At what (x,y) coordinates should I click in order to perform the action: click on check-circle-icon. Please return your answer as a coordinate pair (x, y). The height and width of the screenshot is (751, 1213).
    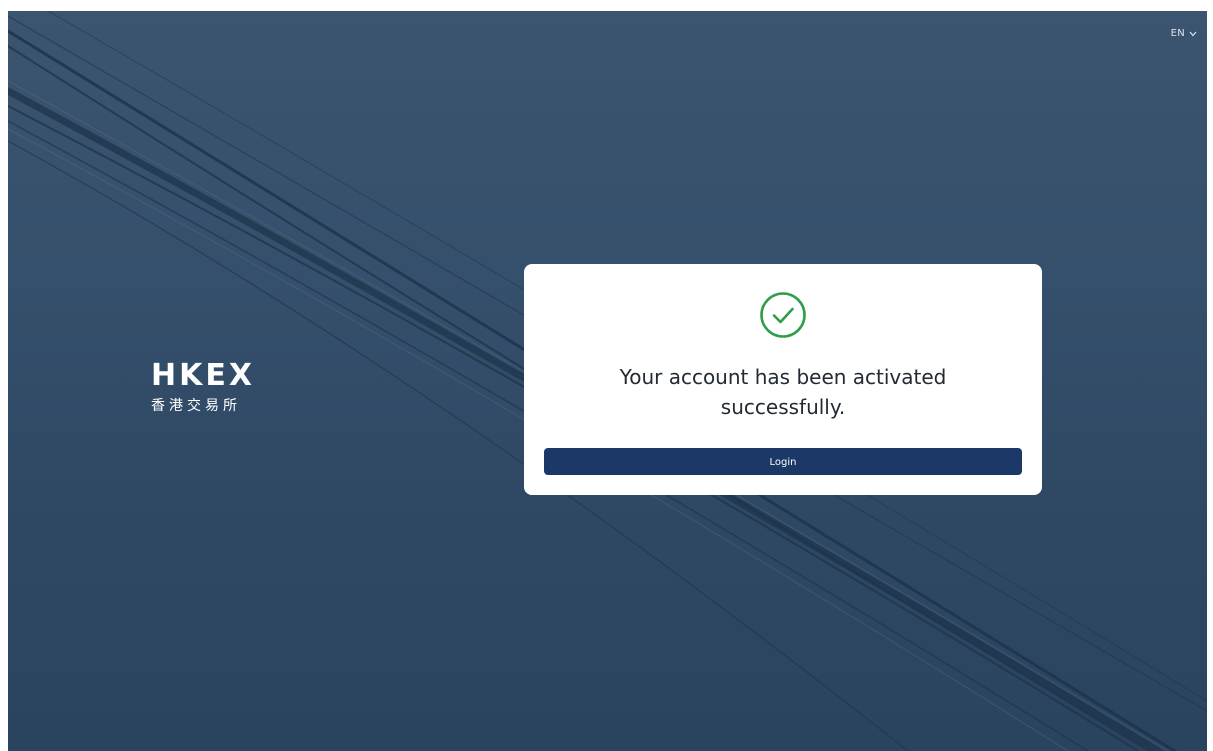
    Looking at the image, I should click on (783, 315).